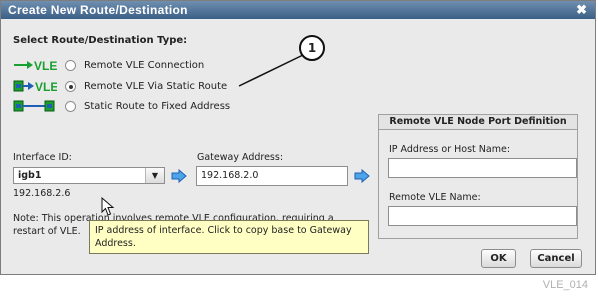 The height and width of the screenshot is (296, 598). What do you see at coordinates (230, 175) in the screenshot?
I see `gateway-address-value: 192.168.2.0` at bounding box center [230, 175].